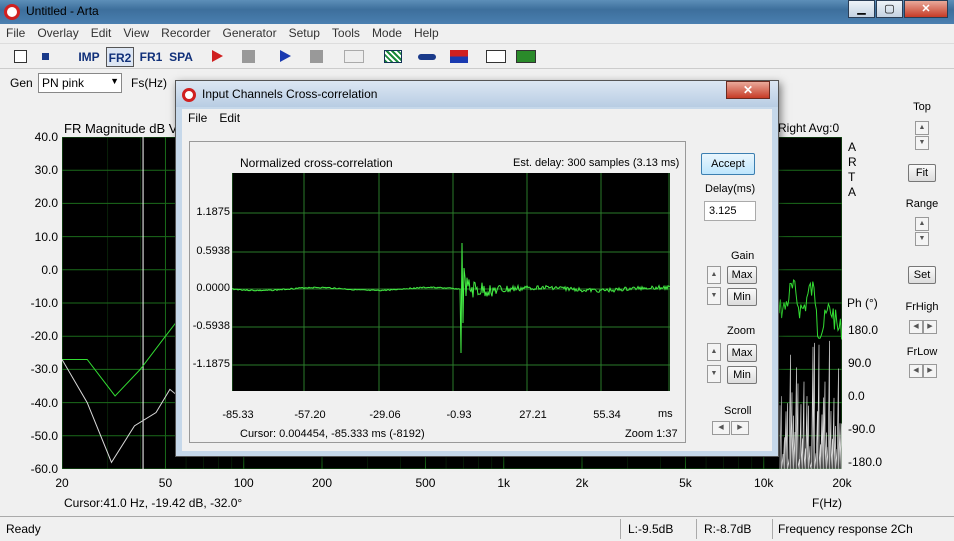 The width and height of the screenshot is (954, 541). Describe the element at coordinates (861, 9) in the screenshot. I see `minimize-button: ▁` at that location.